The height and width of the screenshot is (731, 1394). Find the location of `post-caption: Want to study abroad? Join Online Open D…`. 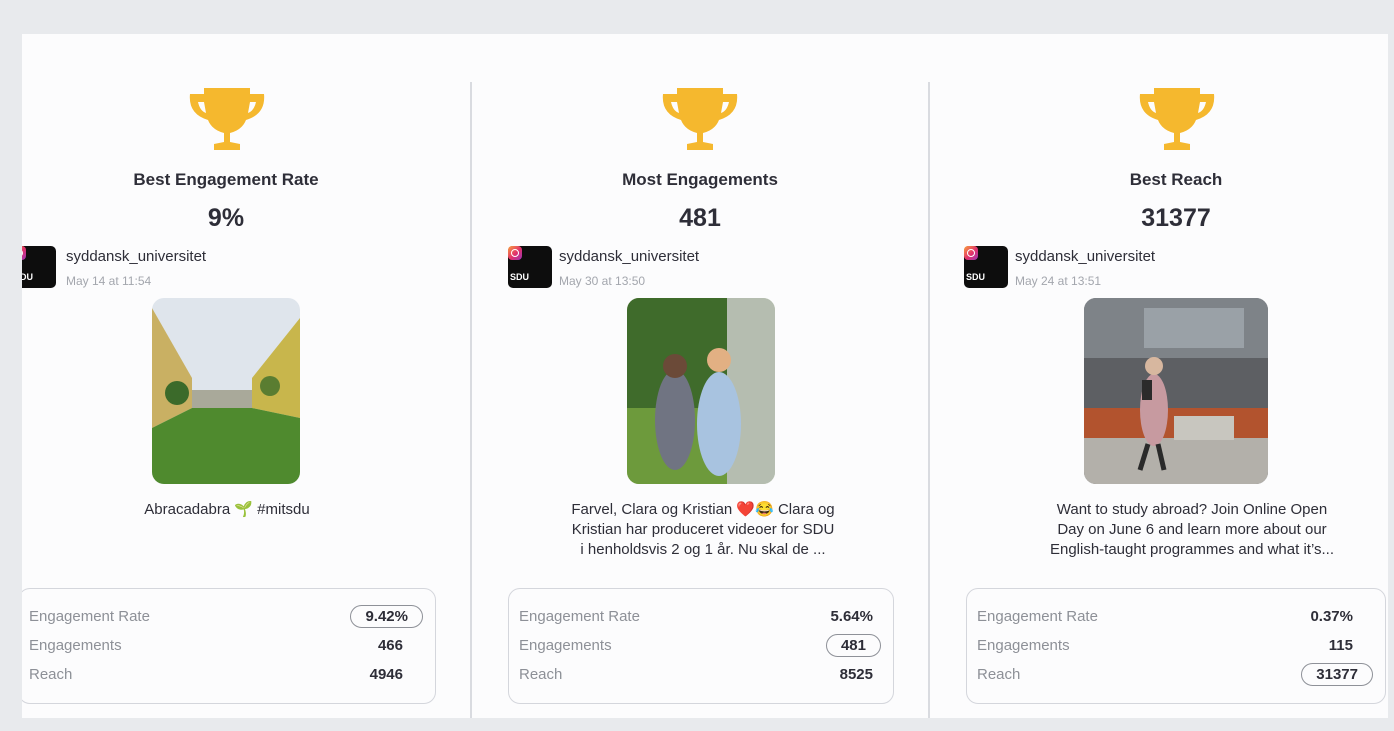

post-caption: Want to study abroad? Join Online Open D… is located at coordinates (1192, 529).